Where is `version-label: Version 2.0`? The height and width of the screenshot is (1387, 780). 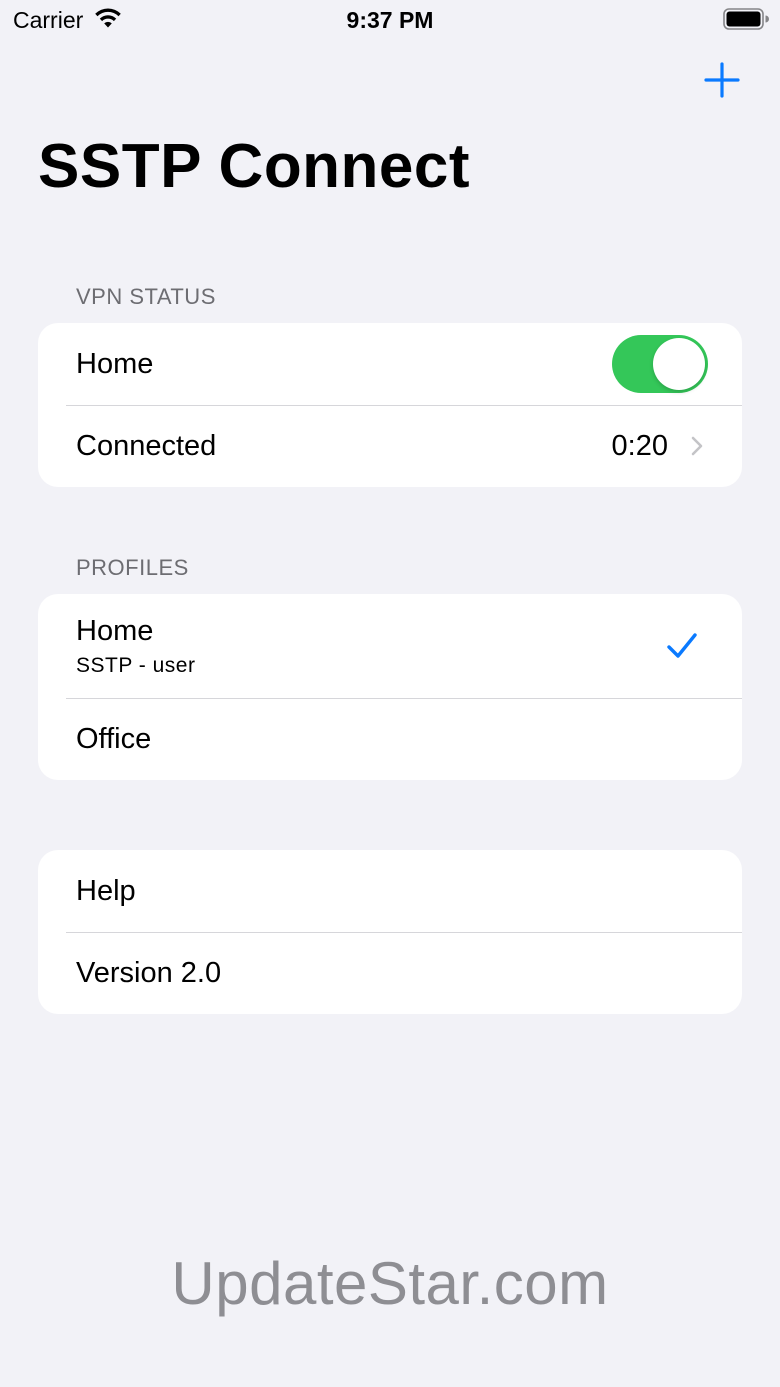 version-label: Version 2.0 is located at coordinates (149, 973).